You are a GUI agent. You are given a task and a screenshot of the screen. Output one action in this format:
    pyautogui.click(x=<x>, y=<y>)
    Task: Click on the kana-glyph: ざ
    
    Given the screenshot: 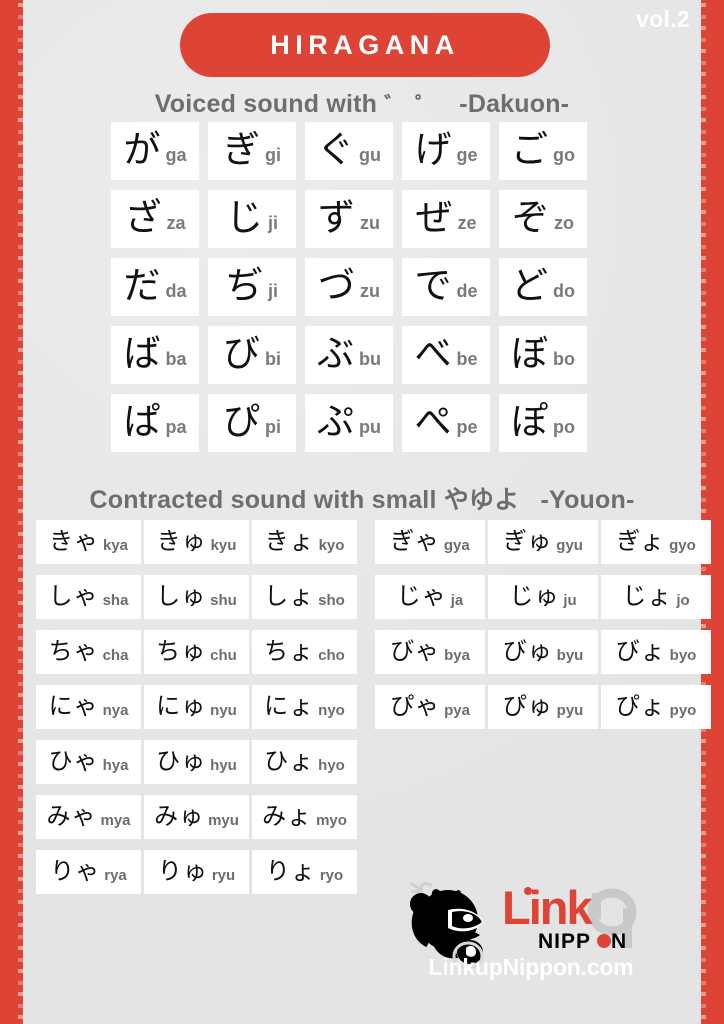 What is the action you would take?
    pyautogui.click(x=143, y=217)
    